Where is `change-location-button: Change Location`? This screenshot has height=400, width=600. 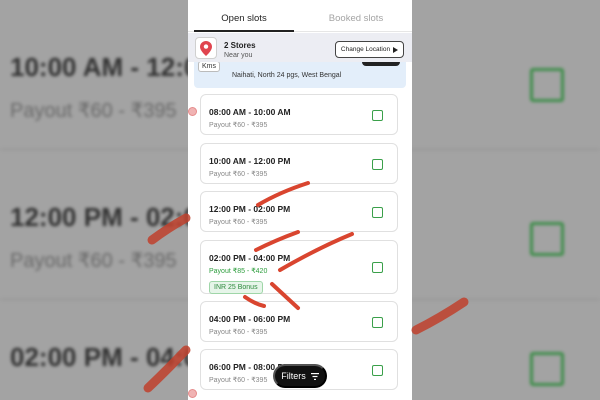 change-location-button: Change Location is located at coordinates (369, 49).